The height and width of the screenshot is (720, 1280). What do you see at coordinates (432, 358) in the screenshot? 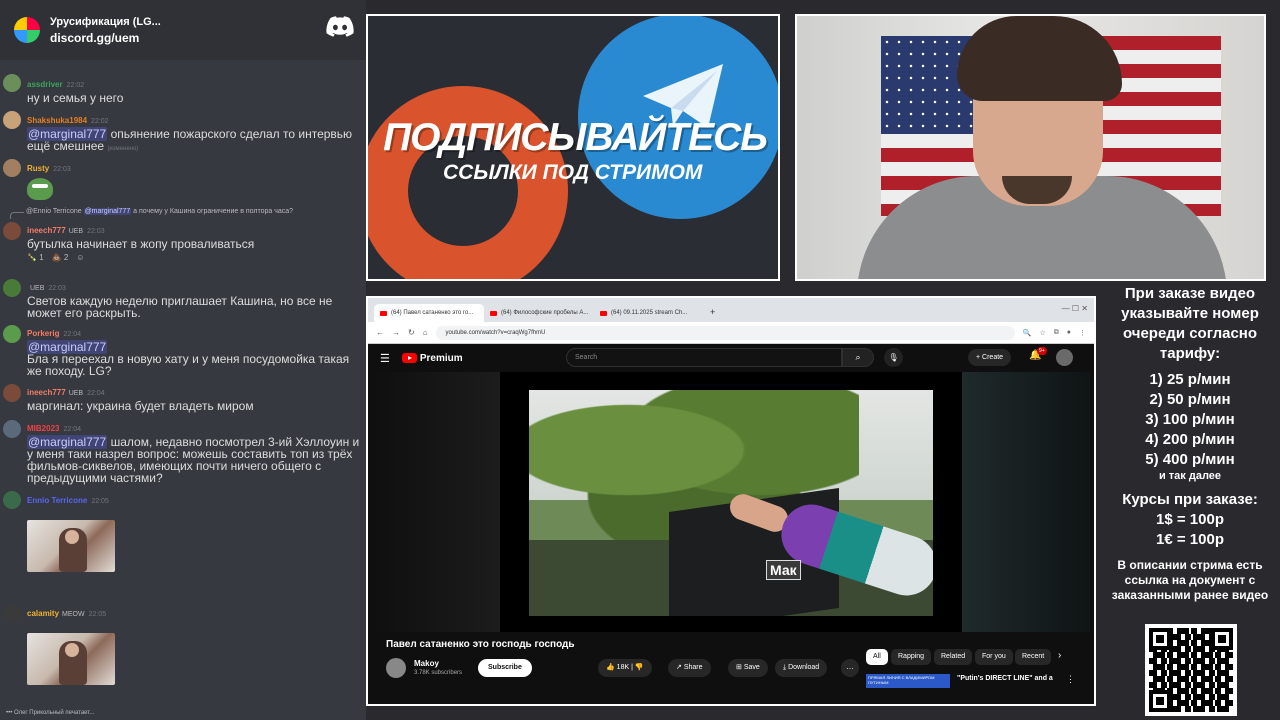
I see `youtube-logo: Premium` at bounding box center [432, 358].